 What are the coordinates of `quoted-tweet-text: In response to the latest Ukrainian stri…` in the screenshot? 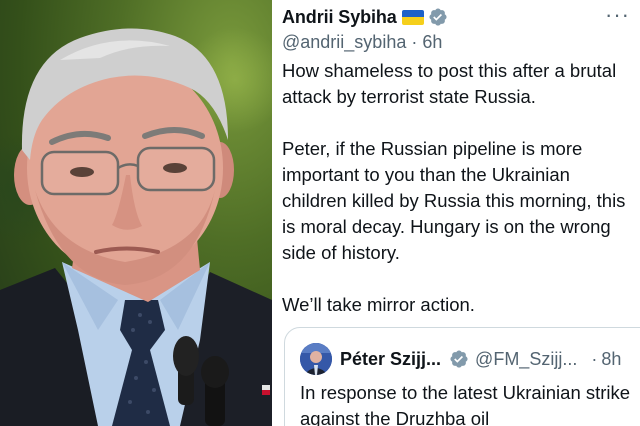 It's located at (465, 404).